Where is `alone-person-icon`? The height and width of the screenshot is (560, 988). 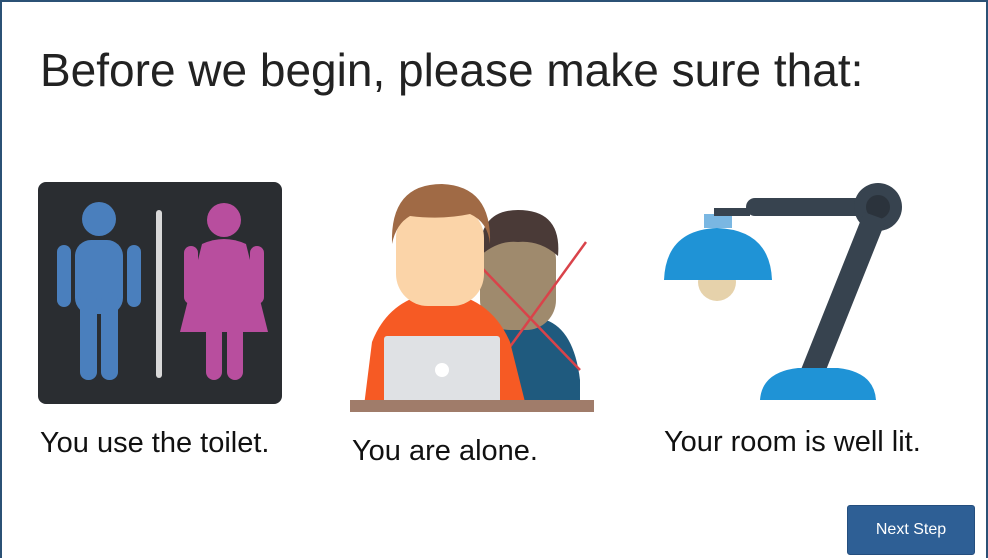 alone-person-icon is located at coordinates (472, 296).